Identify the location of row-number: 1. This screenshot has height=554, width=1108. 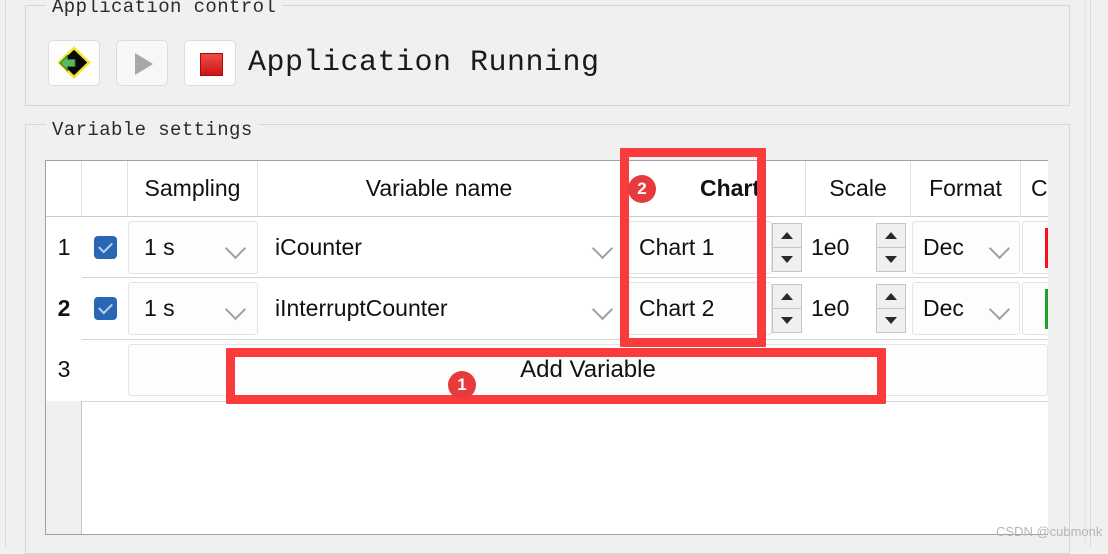
(64, 247).